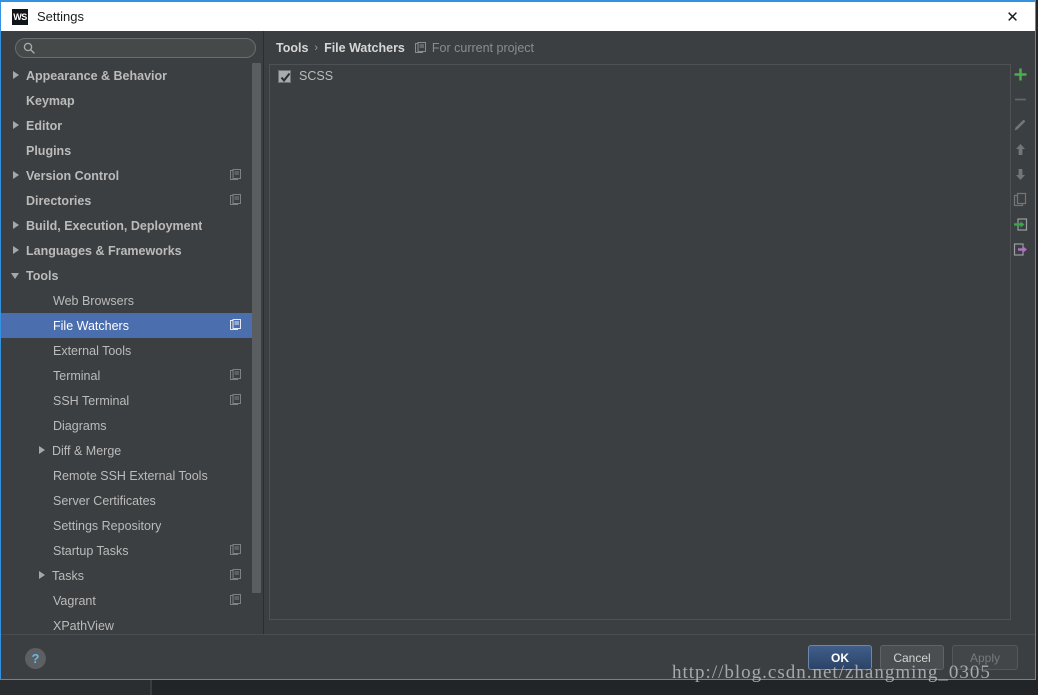 The image size is (1038, 695). I want to click on sidebar-item-label: Settings Repository, so click(107, 525).